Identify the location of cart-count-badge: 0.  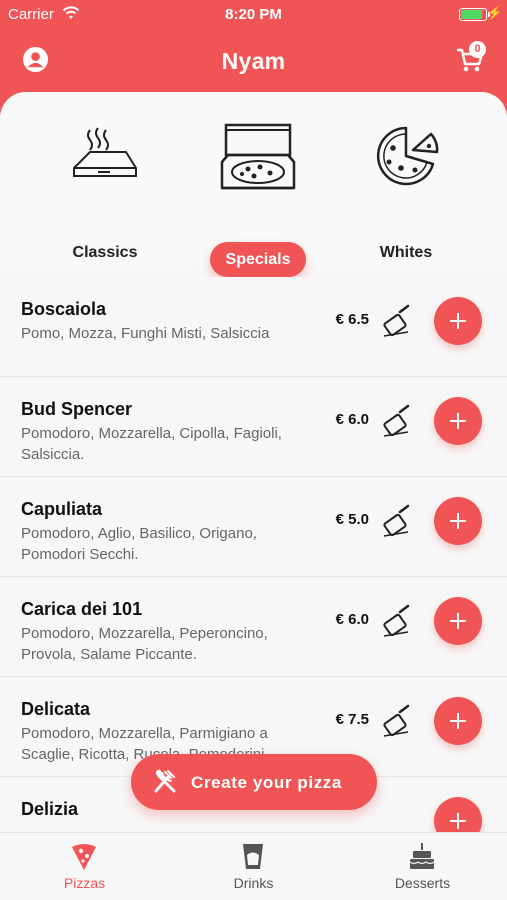
(477, 49).